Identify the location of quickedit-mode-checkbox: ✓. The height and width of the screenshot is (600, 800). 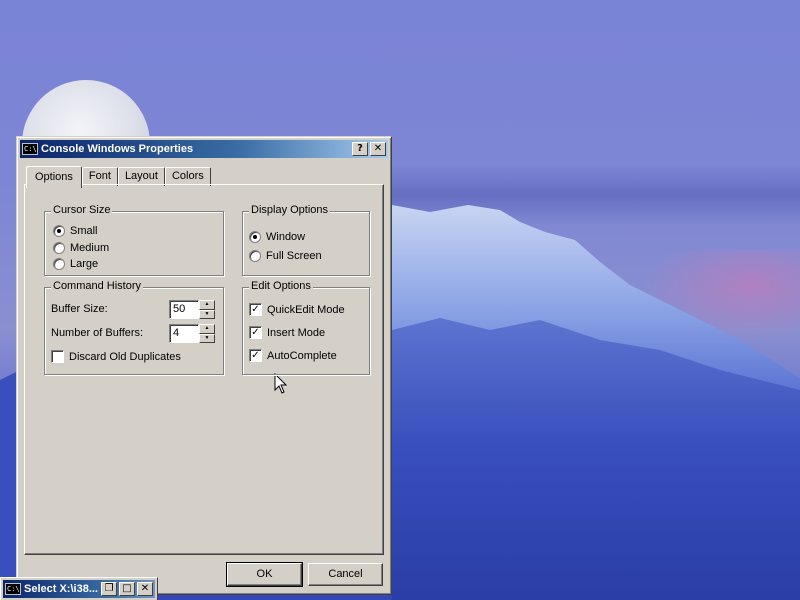
(255, 309).